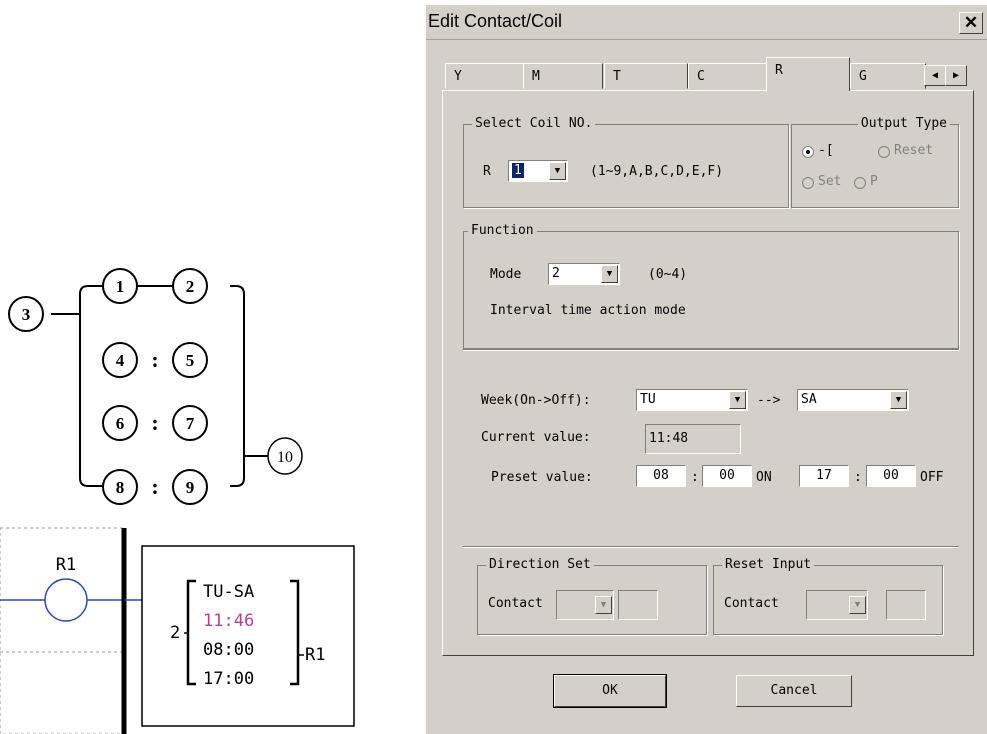 The width and height of the screenshot is (987, 734). I want to click on mode-select: 2 ▼, so click(584, 274).